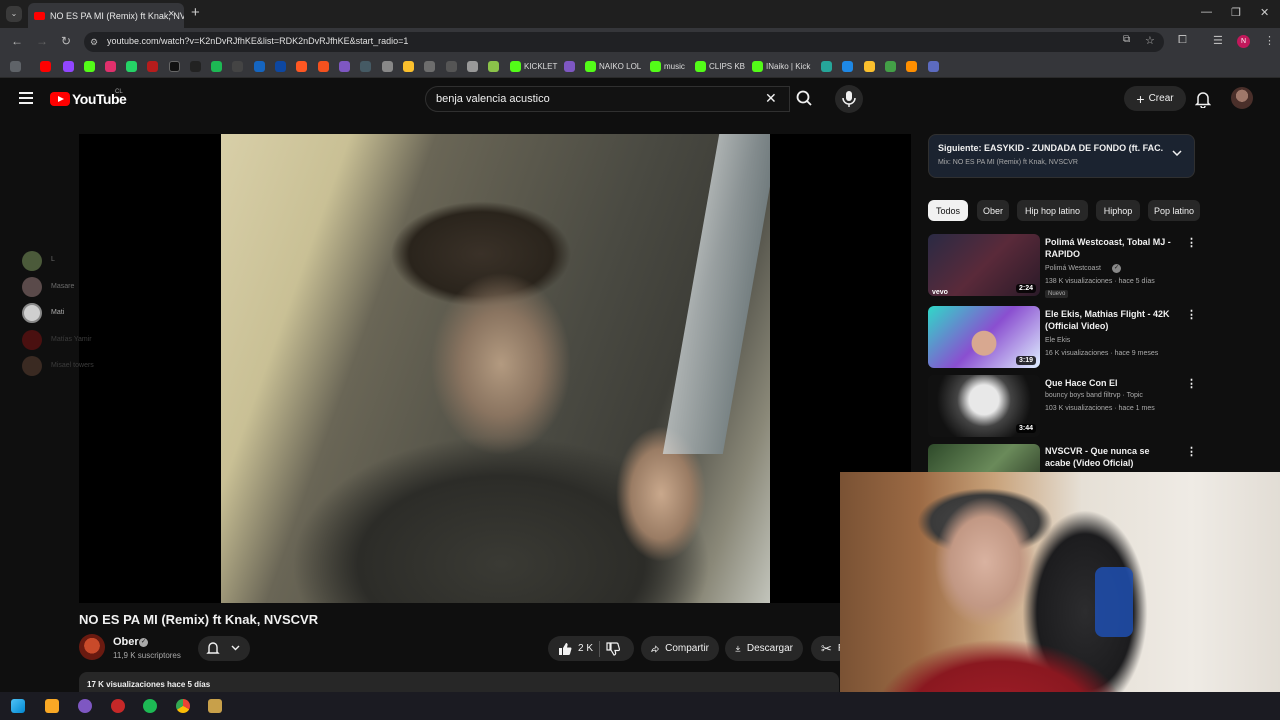 Image resolution: width=1280 pixels, height=720 pixels. What do you see at coordinates (757, 66) in the screenshot?
I see `bookmark-naiko-kick-icon` at bounding box center [757, 66].